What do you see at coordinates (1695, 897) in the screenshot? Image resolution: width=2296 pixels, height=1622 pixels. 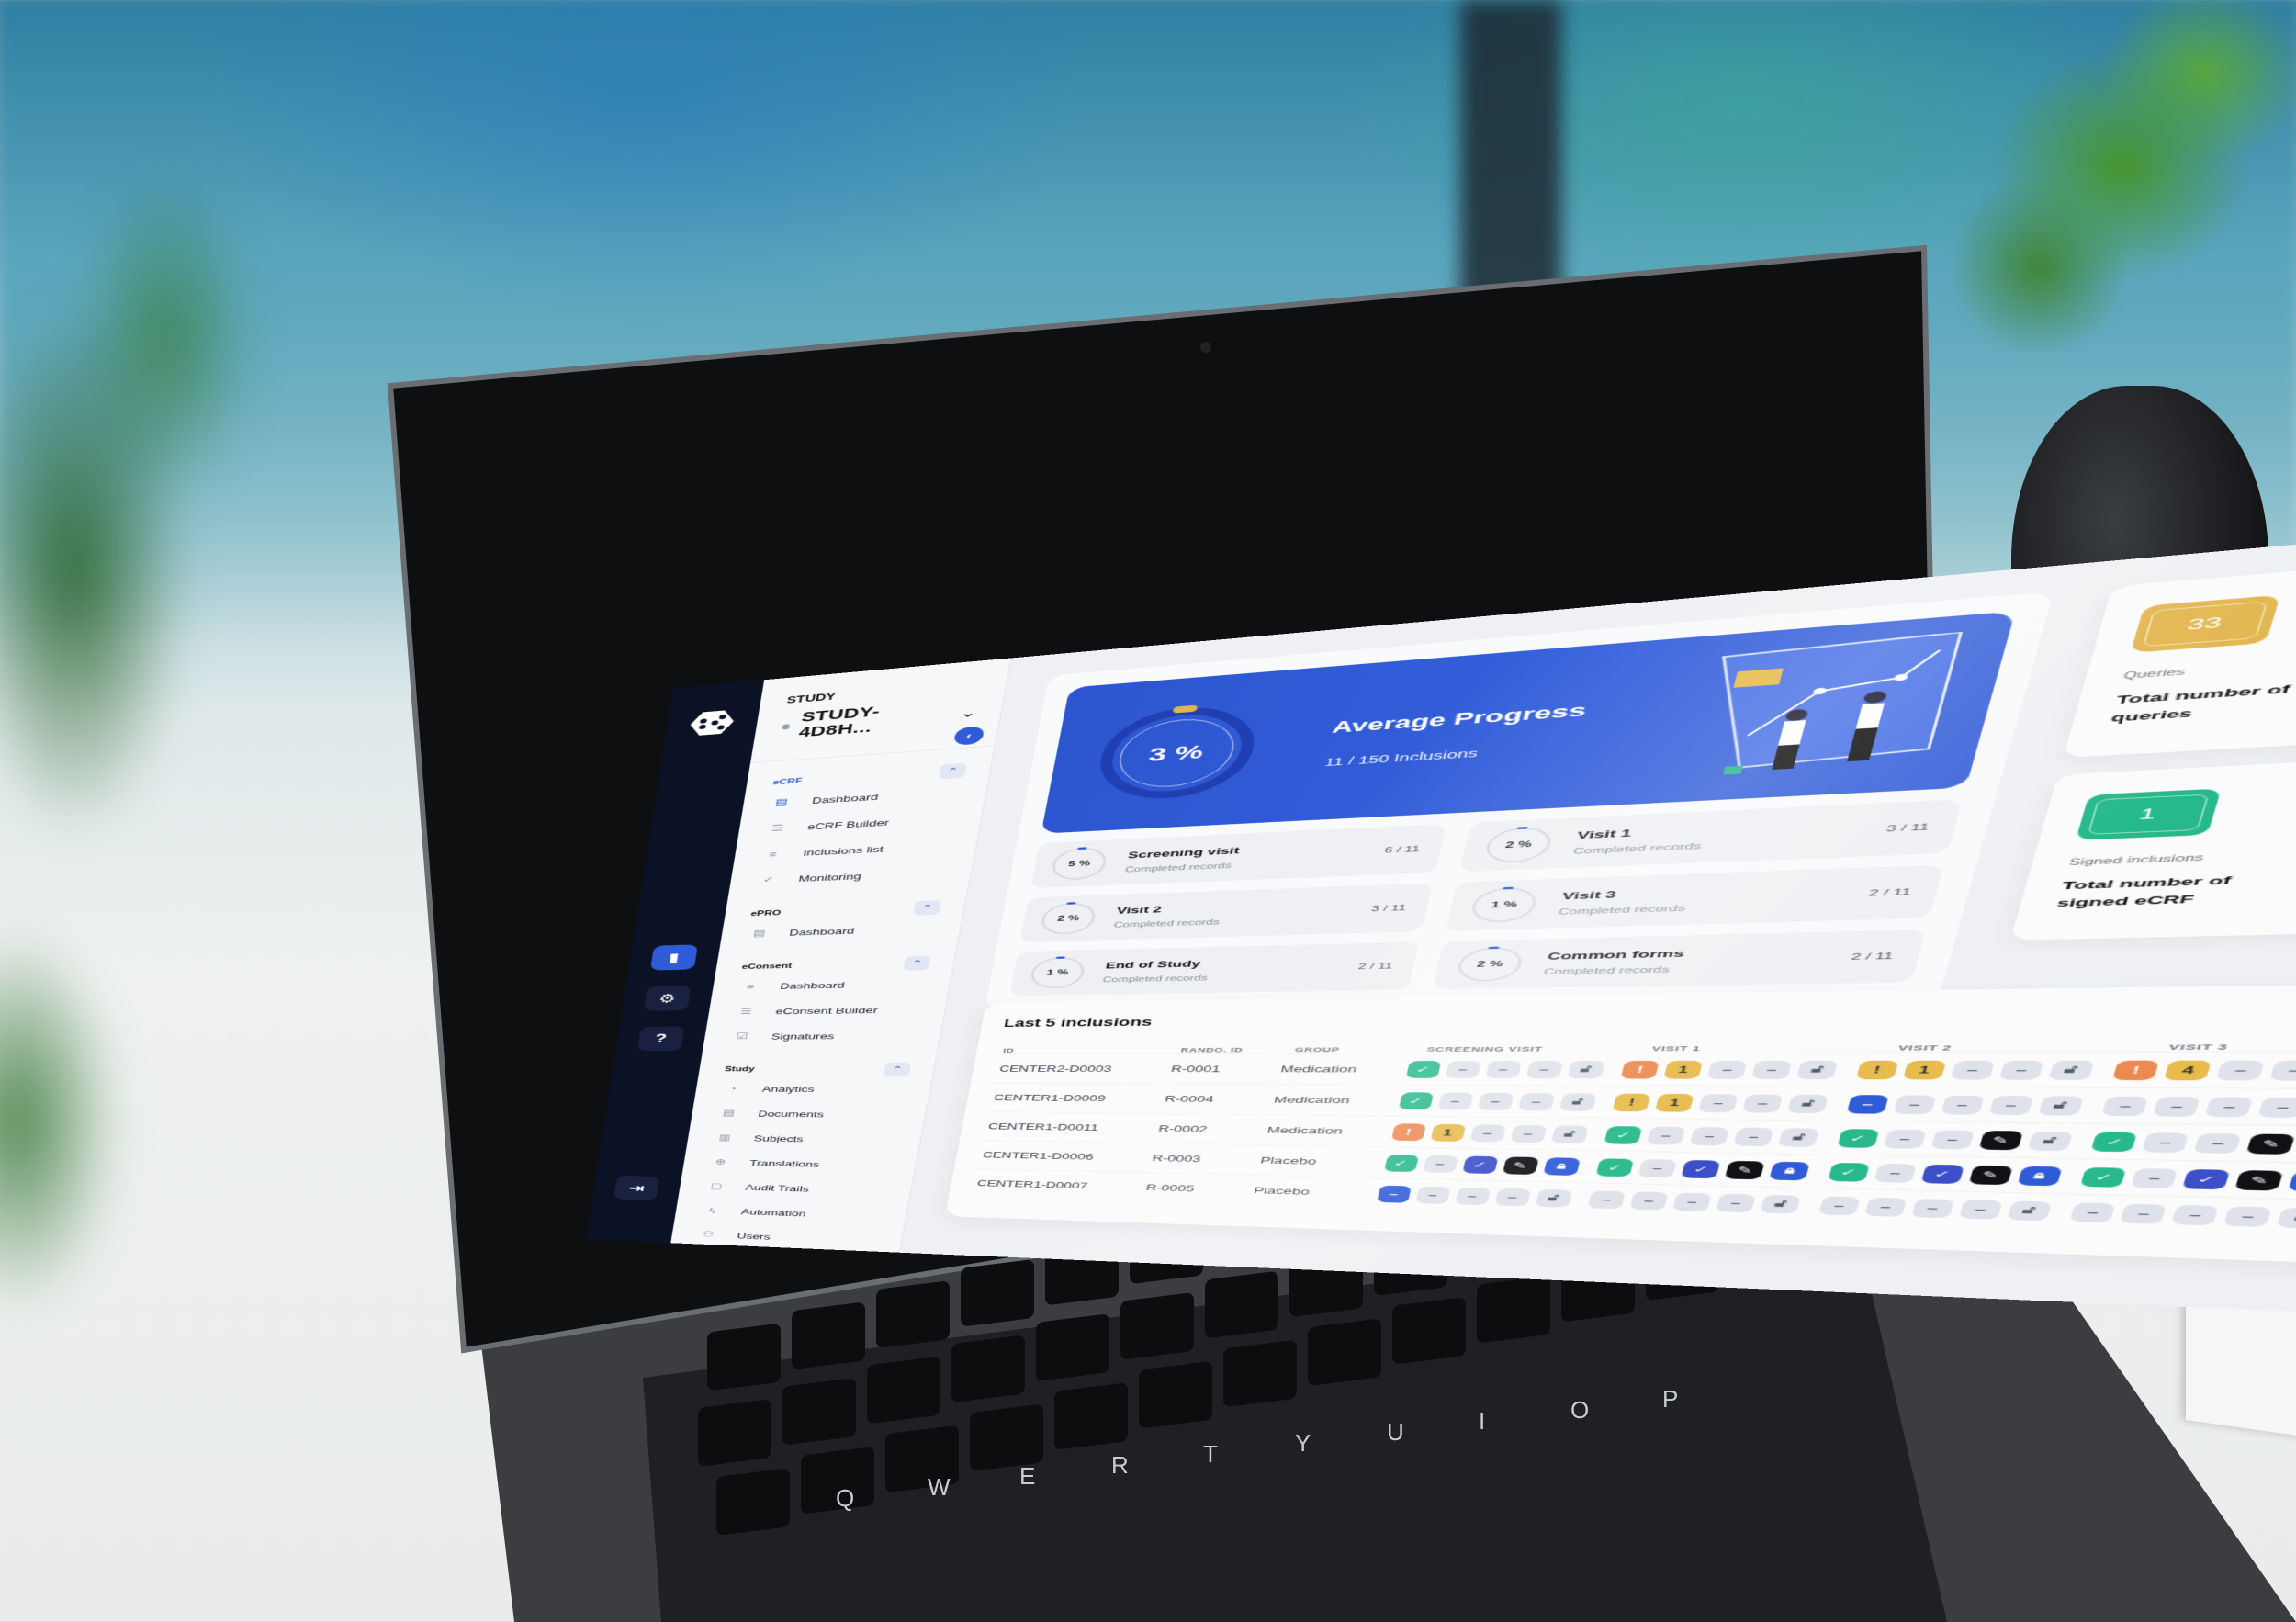 I see `visit-progress-card: 1 % Visit 3 Completed records 2 / 11` at bounding box center [1695, 897].